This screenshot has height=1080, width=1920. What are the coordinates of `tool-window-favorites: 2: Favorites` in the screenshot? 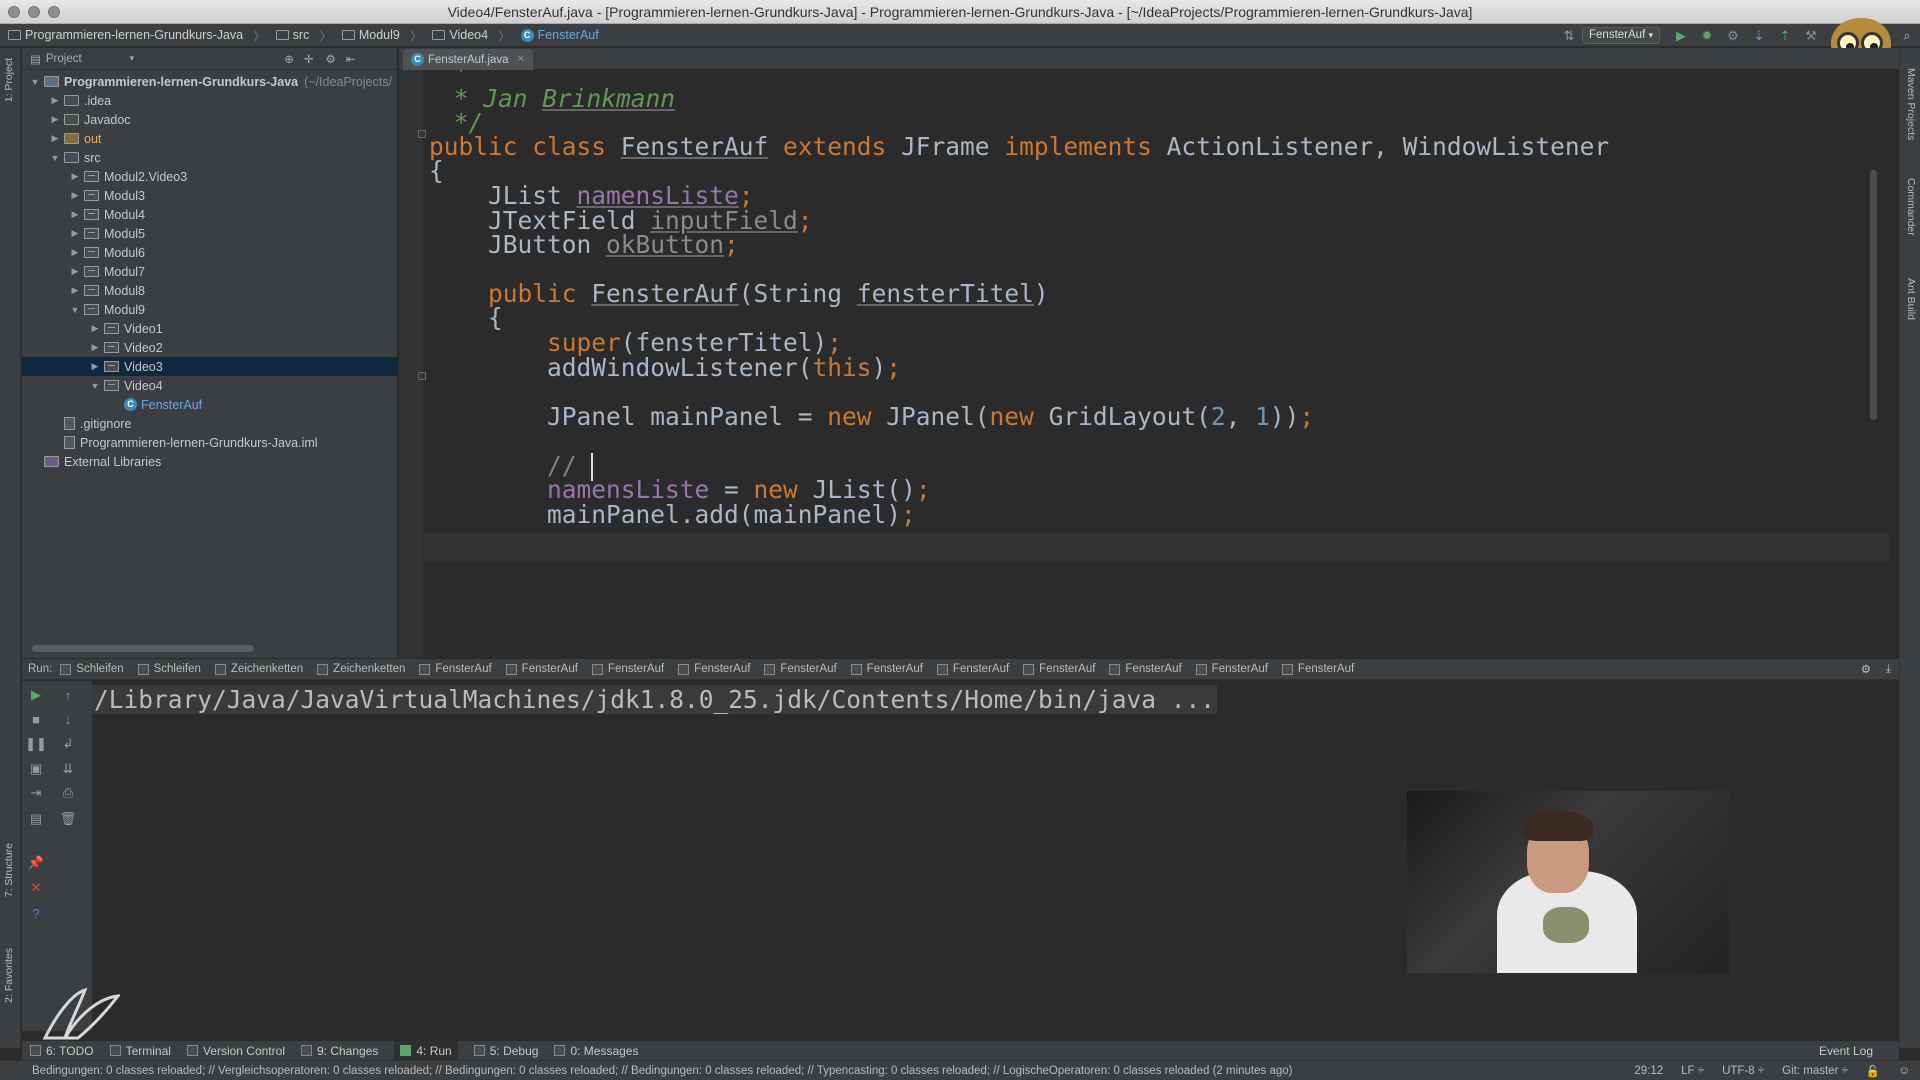 It's located at (9, 975).